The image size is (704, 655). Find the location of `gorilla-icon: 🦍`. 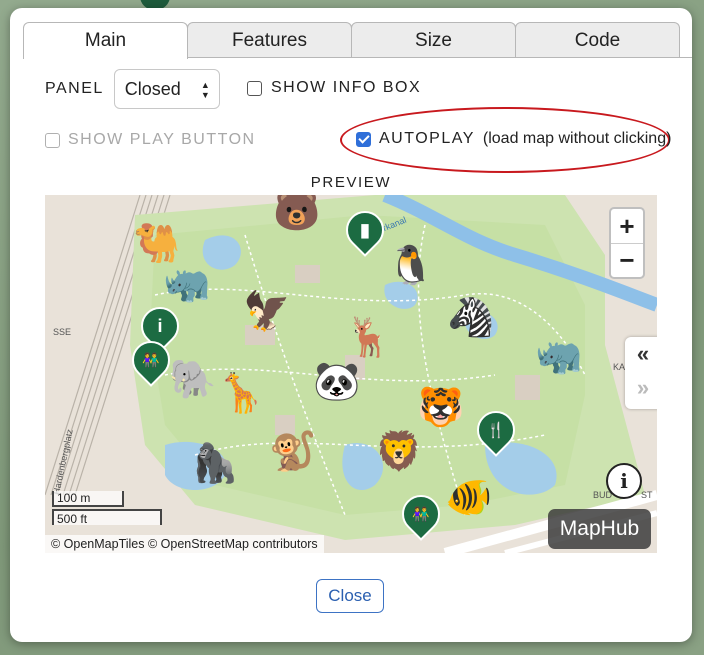

gorilla-icon: 🦍 is located at coordinates (214, 464).